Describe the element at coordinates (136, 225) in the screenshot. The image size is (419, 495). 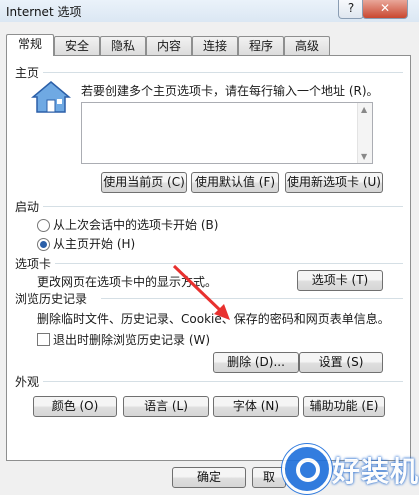
I see `radio-last-session-label: 从上次会话中的选项卡开始 (B)` at that location.